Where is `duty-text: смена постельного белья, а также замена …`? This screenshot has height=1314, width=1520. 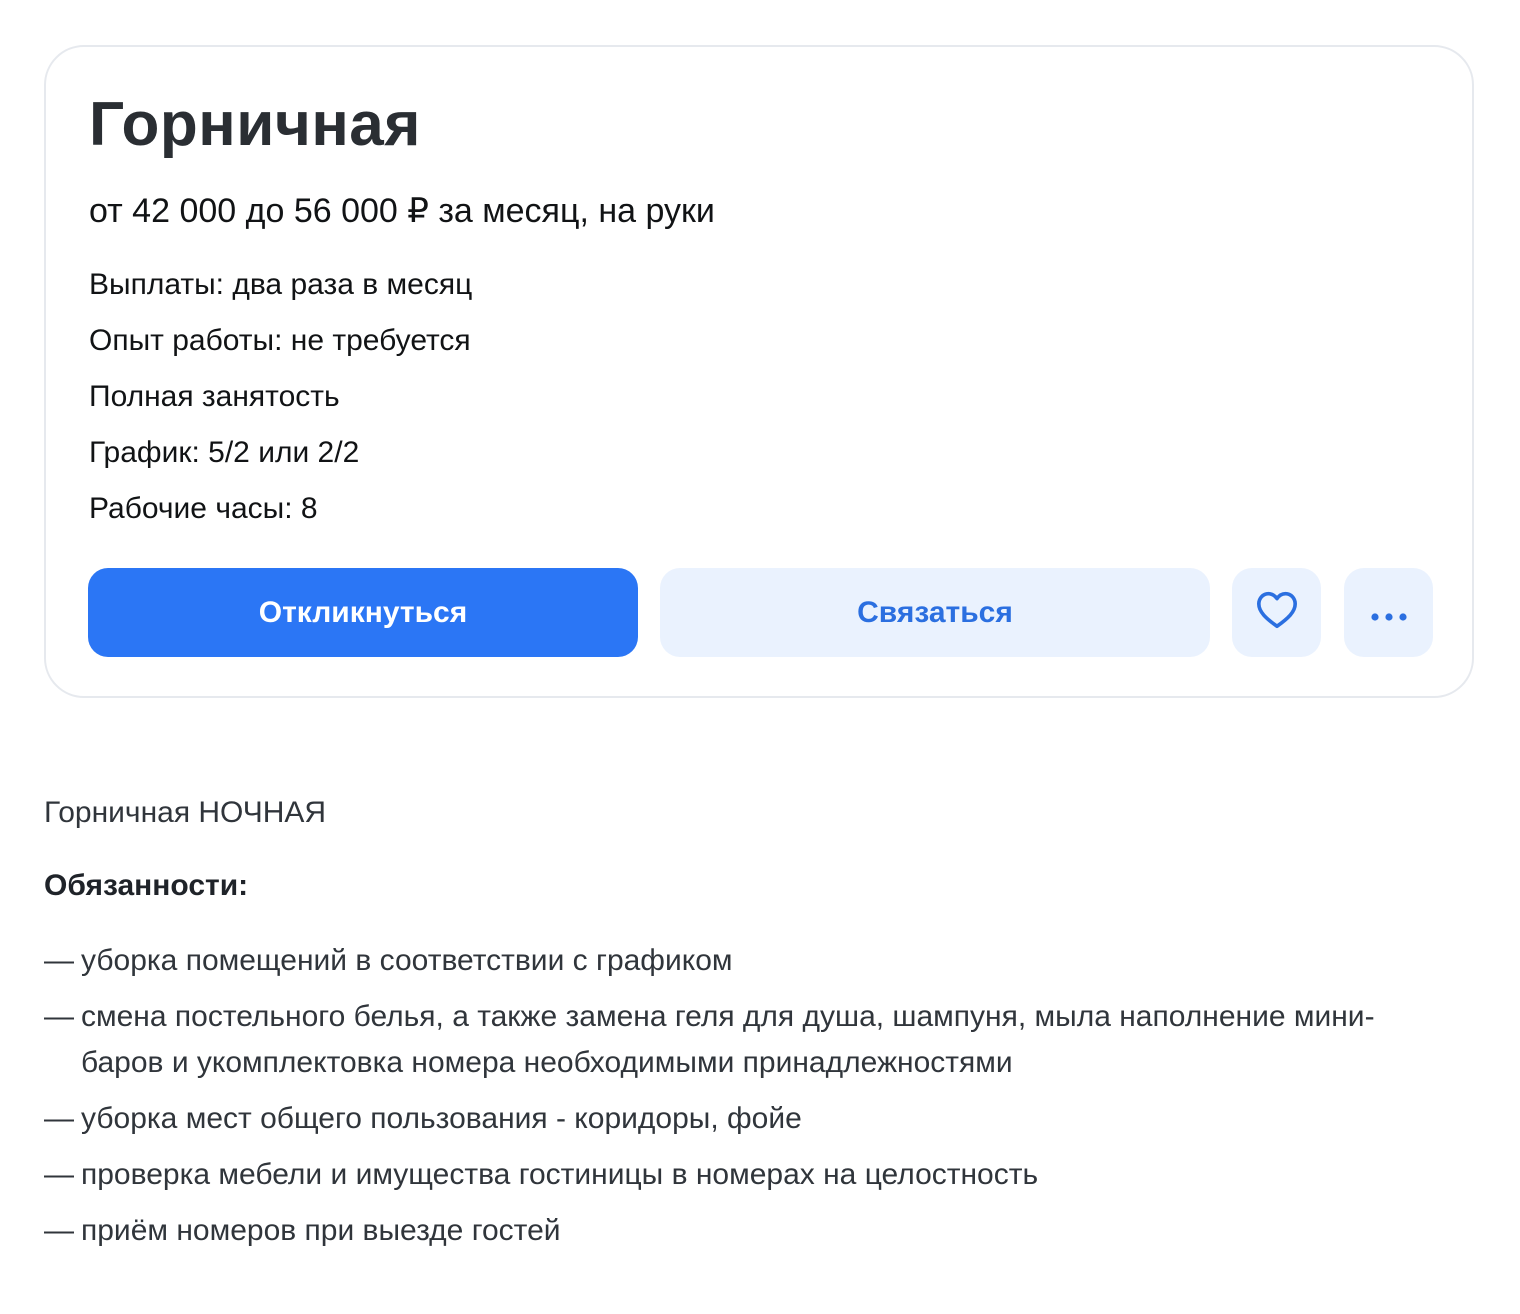
duty-text: смена постельного белья, а также замена … is located at coordinates (728, 1039).